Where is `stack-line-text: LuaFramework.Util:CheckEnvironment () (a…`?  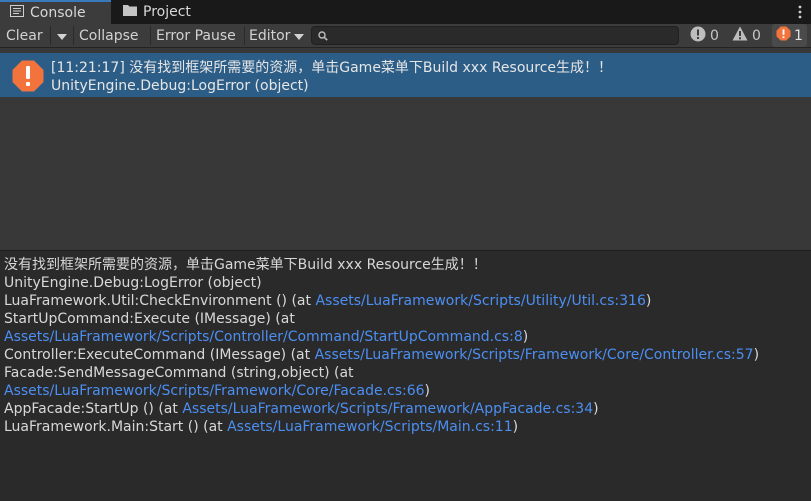 stack-line-text: LuaFramework.Util:CheckEnvironment () (a… is located at coordinates (160, 301).